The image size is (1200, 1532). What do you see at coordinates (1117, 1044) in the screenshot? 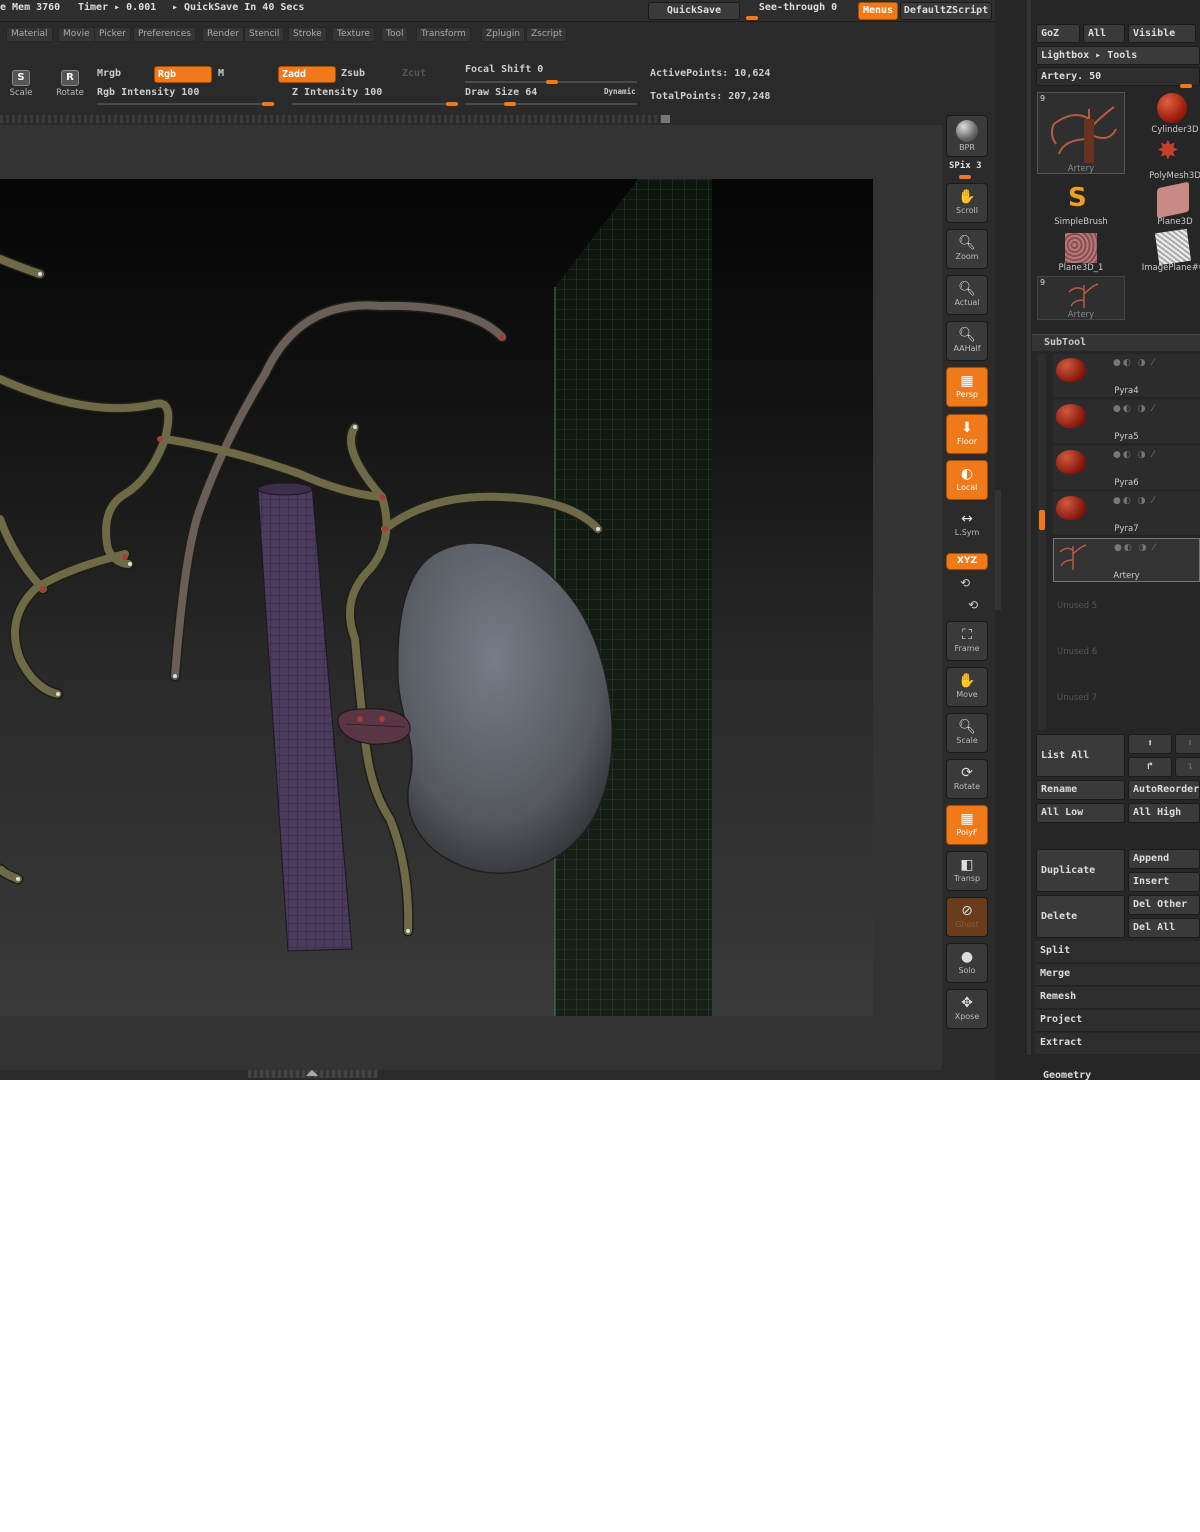
I see `extract-button: Extract` at bounding box center [1117, 1044].